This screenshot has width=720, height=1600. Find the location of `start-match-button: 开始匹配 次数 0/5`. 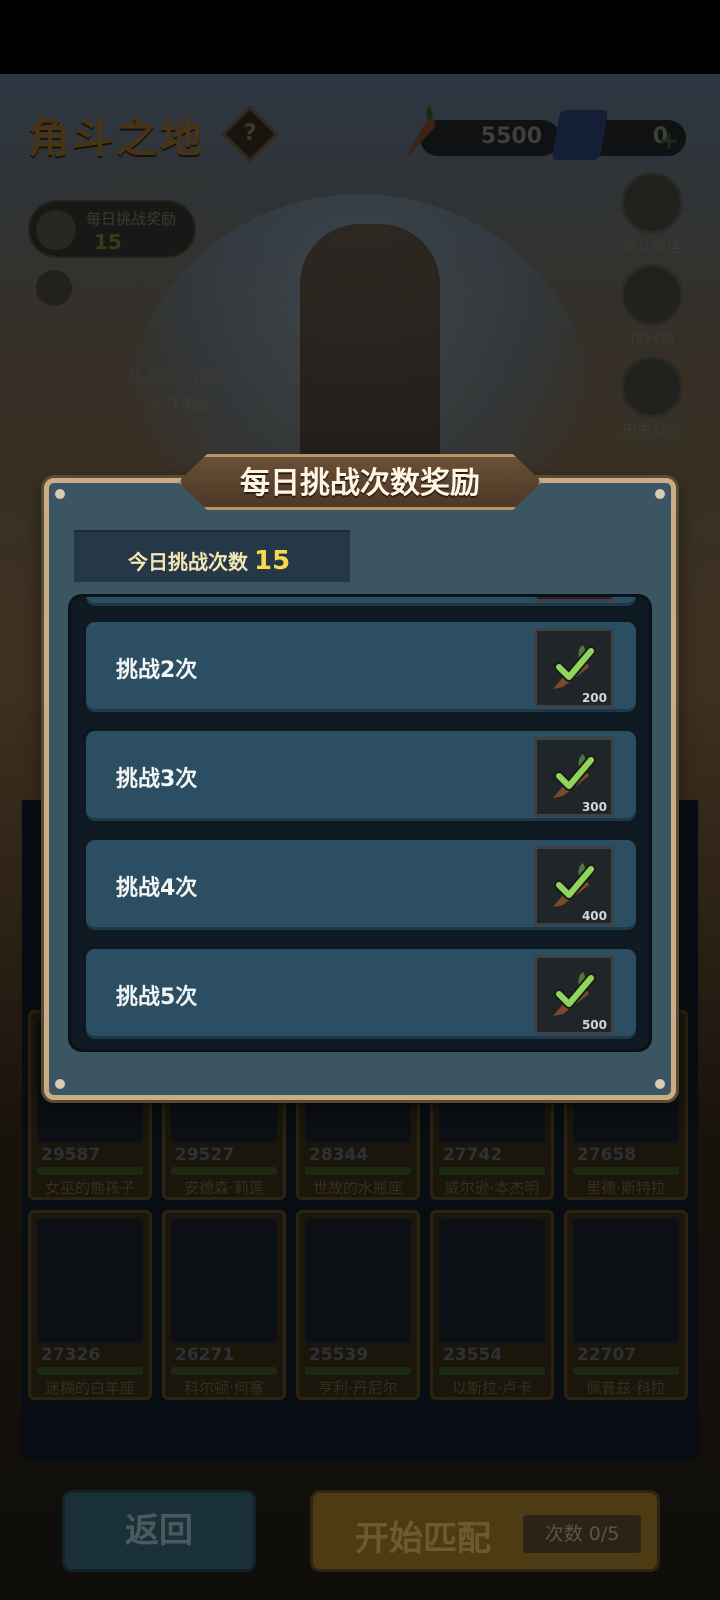

start-match-button: 开始匹配 次数 0/5 is located at coordinates (485, 1531).